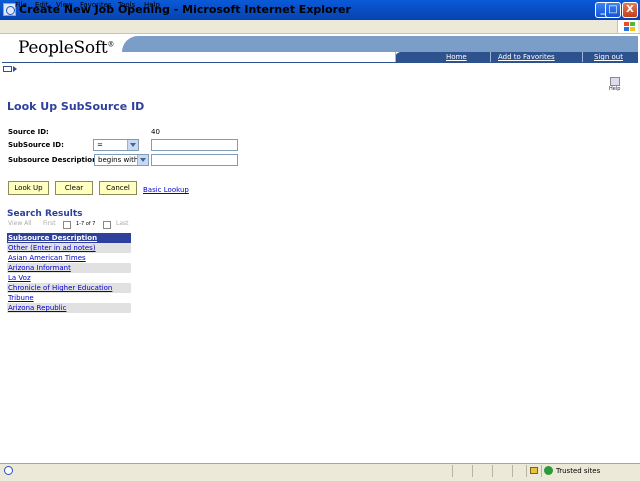  I want to click on table-row: Arizona Informant, so click(69, 268).